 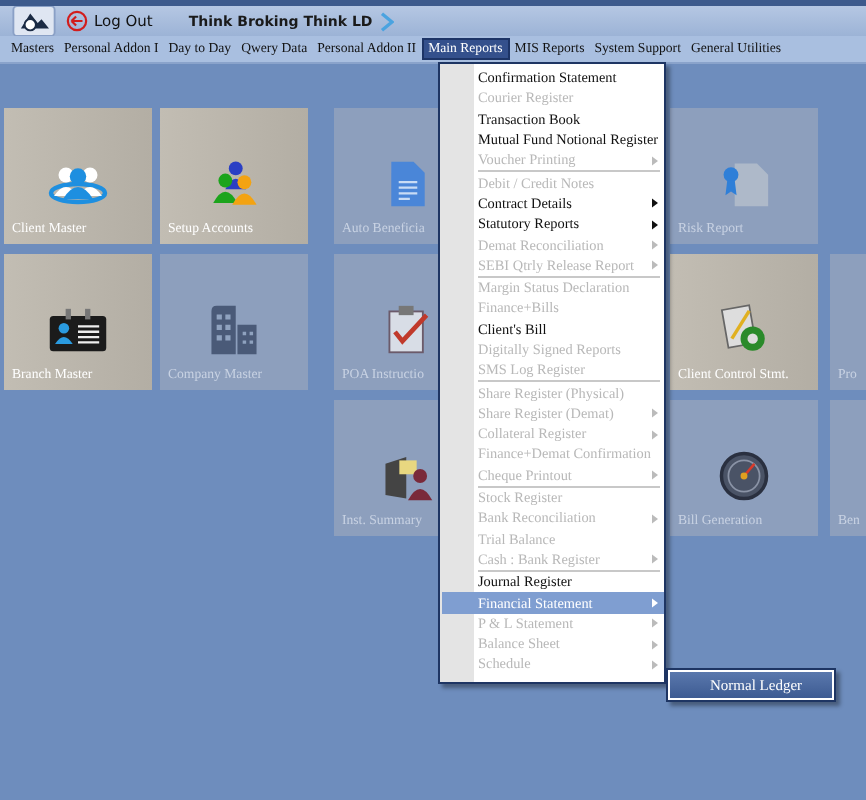 I want to click on home-icon, so click(x=34, y=21).